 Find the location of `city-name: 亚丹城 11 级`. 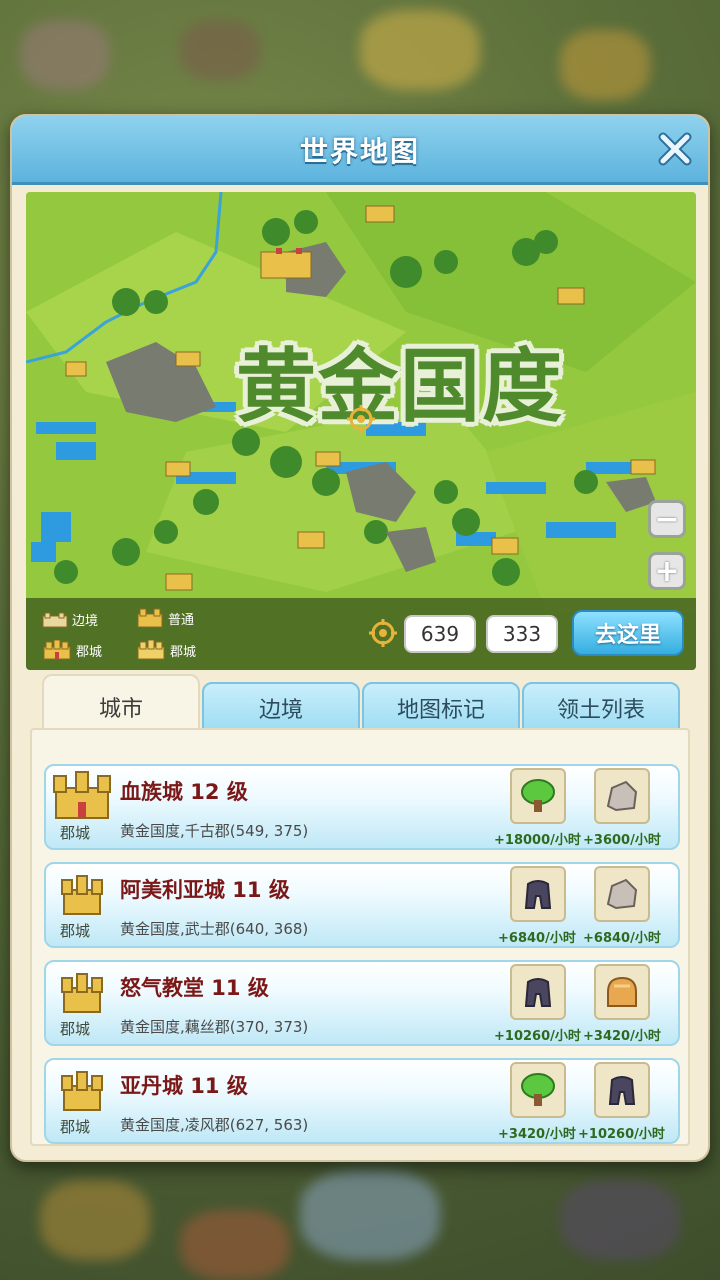

city-name: 亚丹城 11 级 is located at coordinates (184, 1086).